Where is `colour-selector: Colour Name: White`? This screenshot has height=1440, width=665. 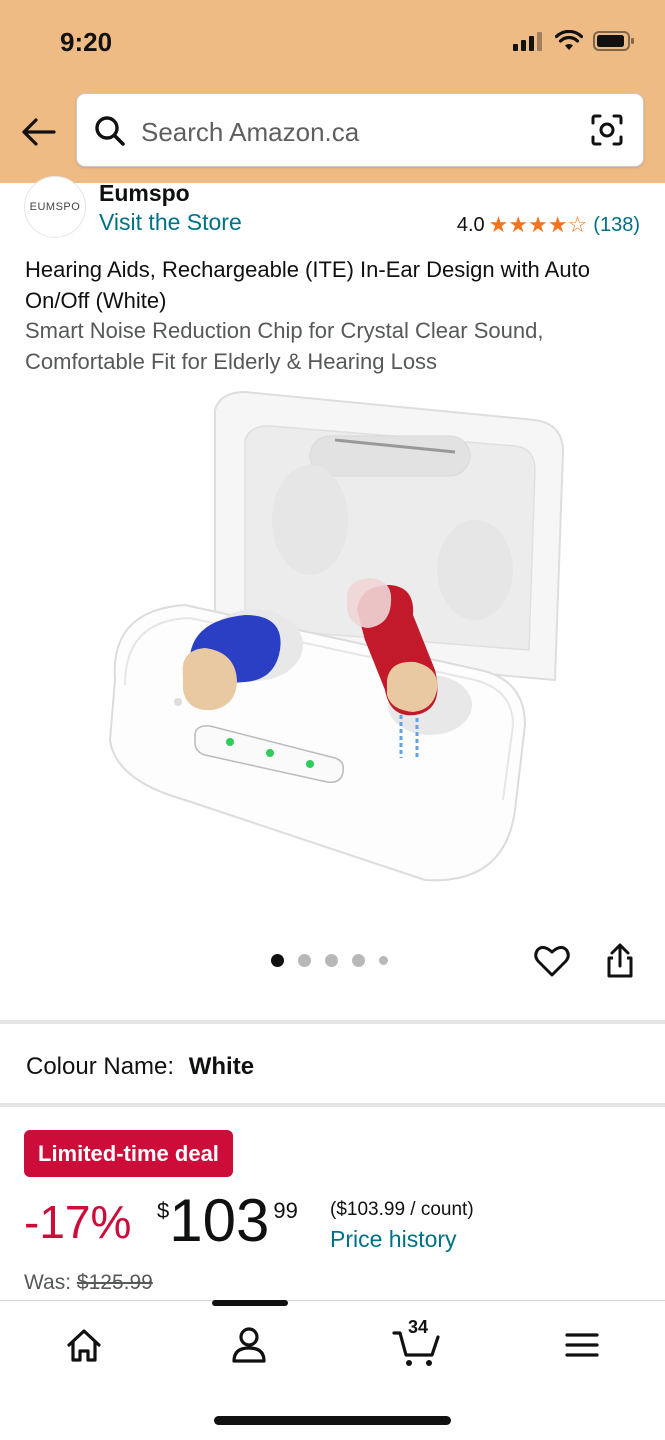
colour-selector: Colour Name: White is located at coordinates (140, 1067).